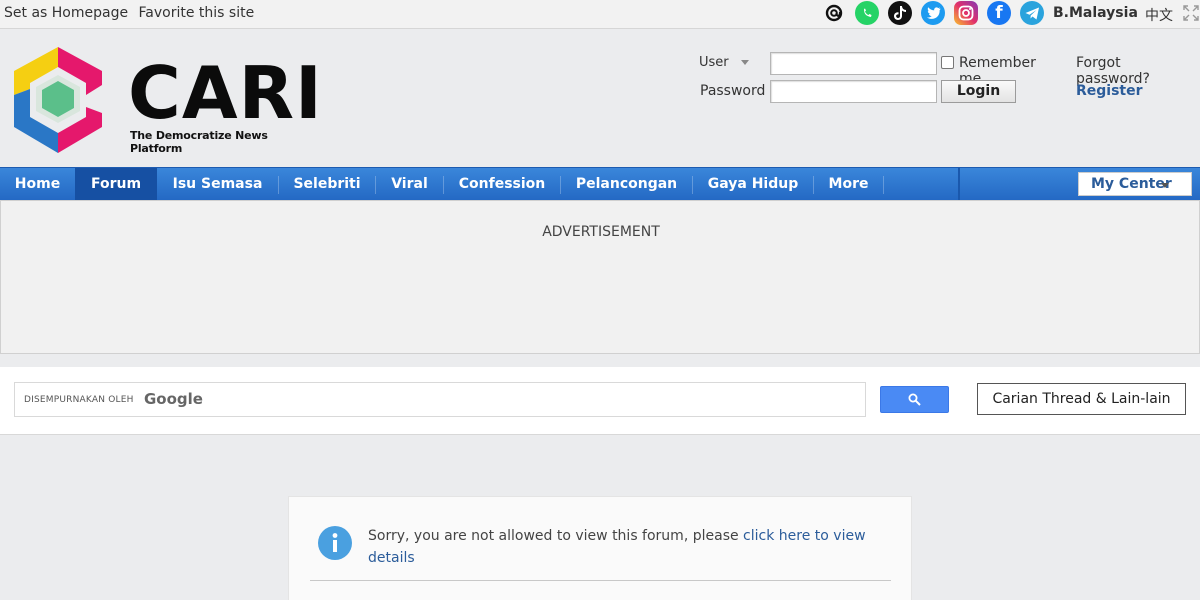 Image resolution: width=1200 pixels, height=600 pixels. What do you see at coordinates (883, 185) in the screenshot?
I see `nav-separator` at bounding box center [883, 185].